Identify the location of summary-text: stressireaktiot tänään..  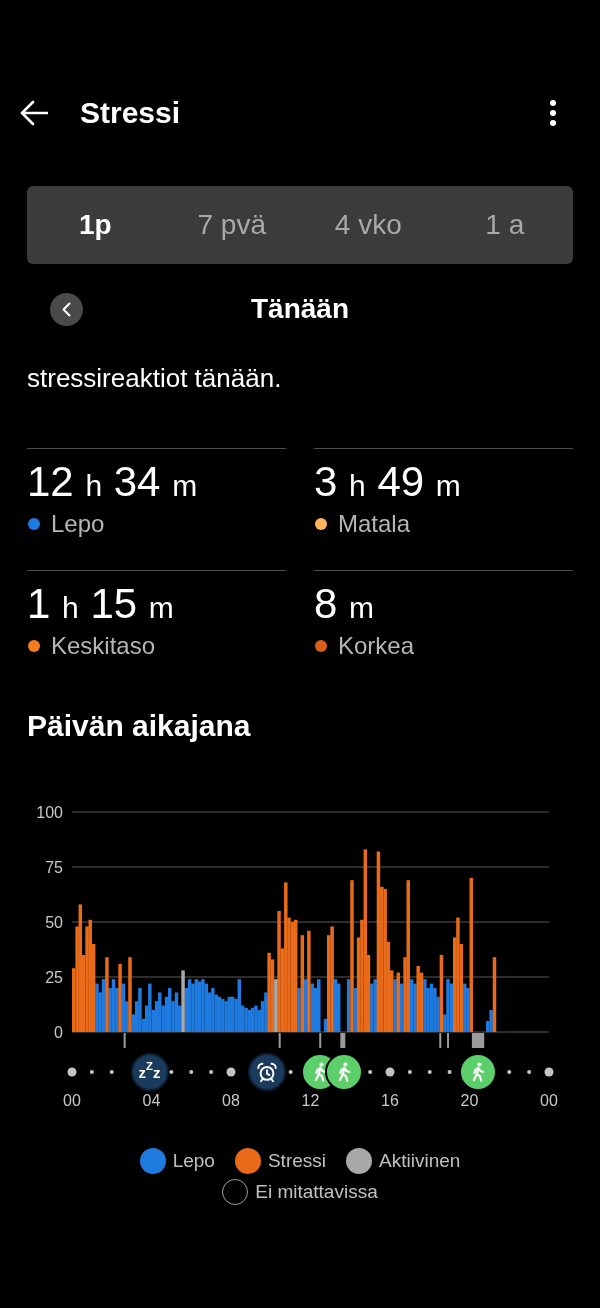
(155, 378).